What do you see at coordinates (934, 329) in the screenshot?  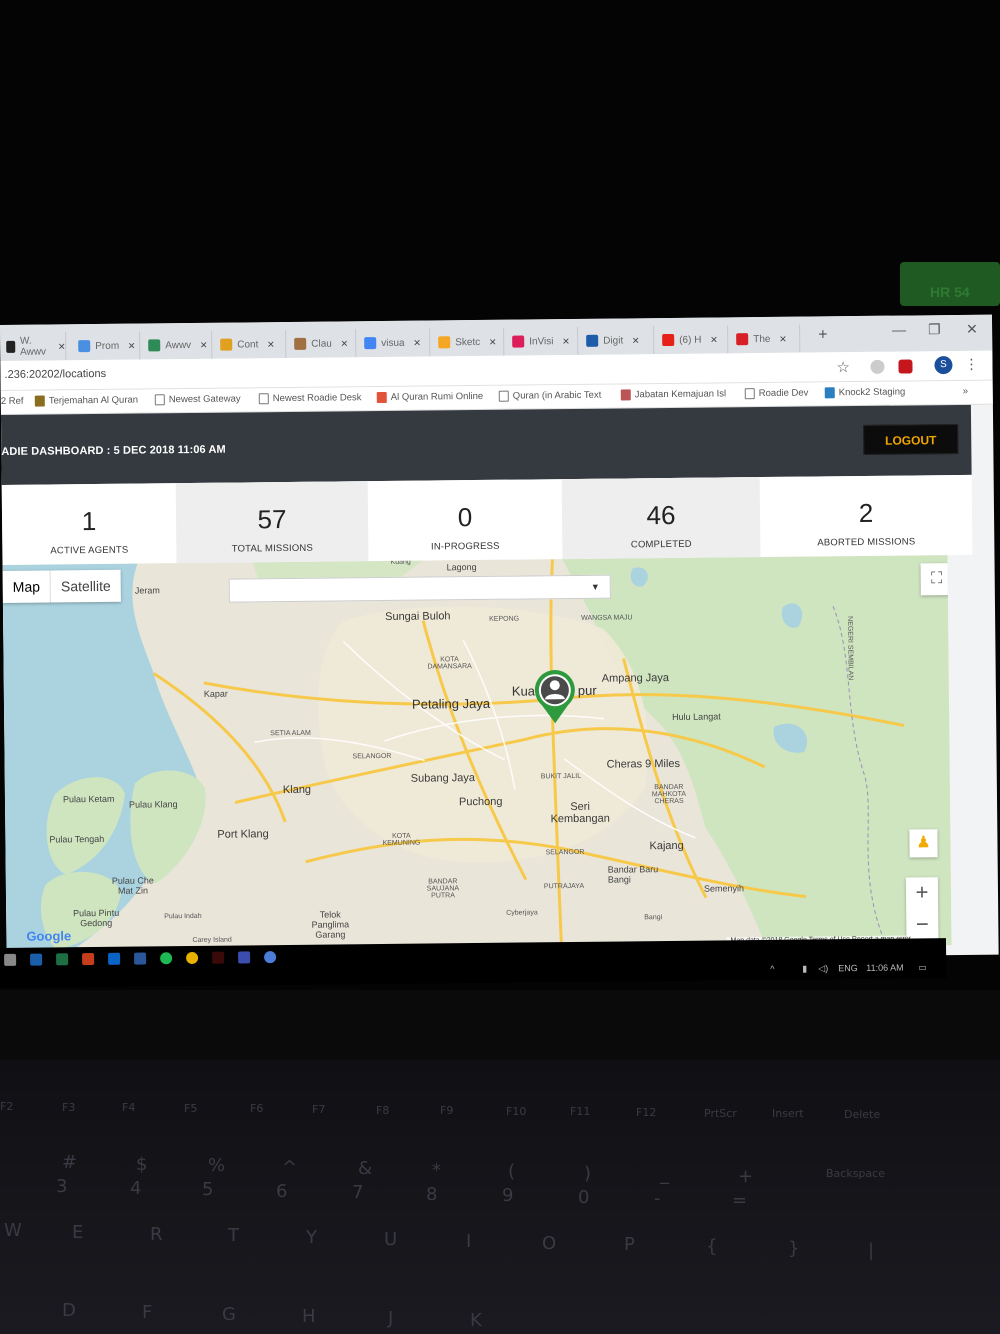 I see `restore-icon: ❐` at bounding box center [934, 329].